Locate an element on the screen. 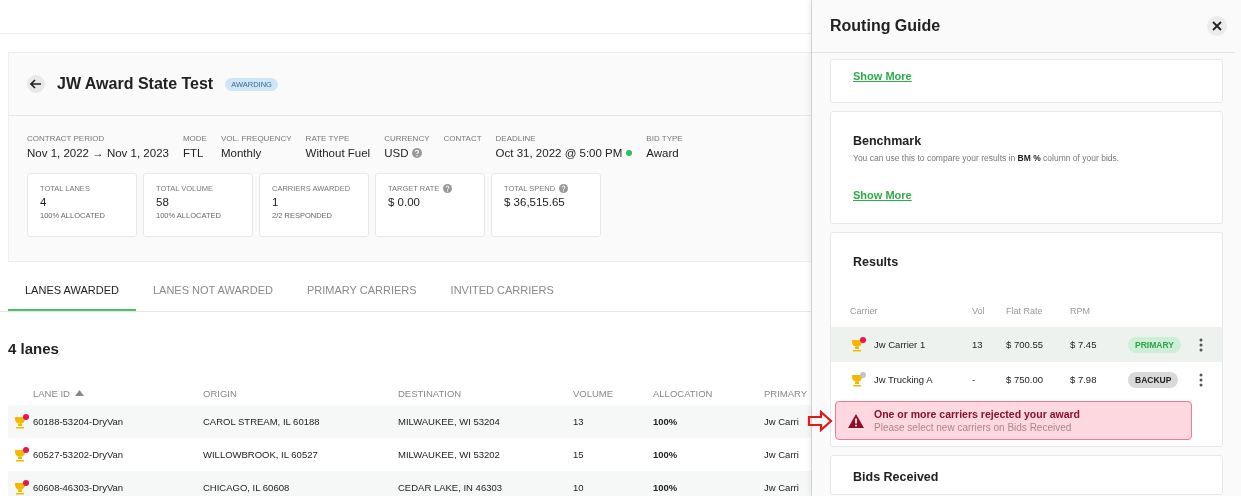  alert-message: Please select new carriers on Bids Received is located at coordinates (973, 427).